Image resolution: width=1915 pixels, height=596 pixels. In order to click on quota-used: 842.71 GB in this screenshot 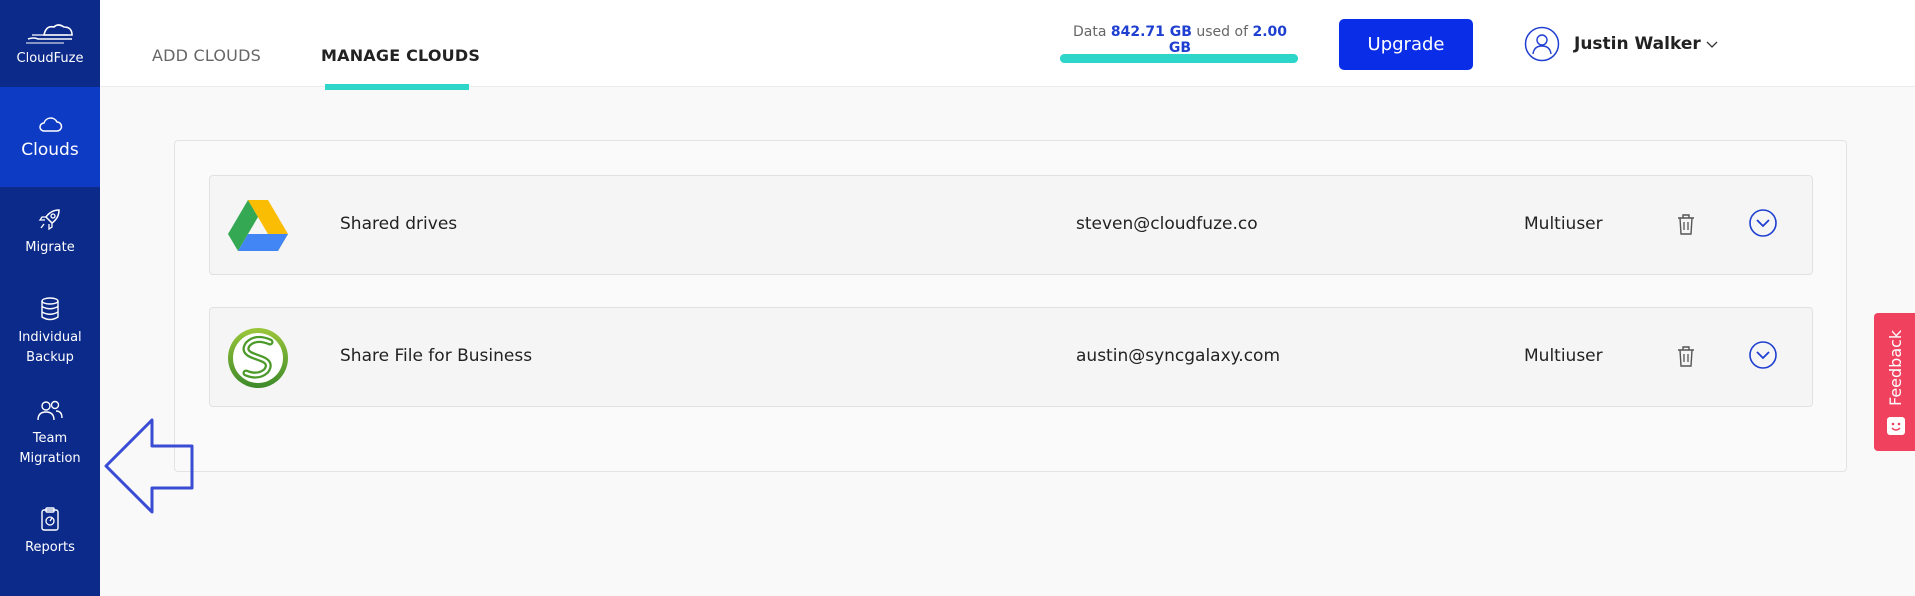, I will do `click(1151, 32)`.